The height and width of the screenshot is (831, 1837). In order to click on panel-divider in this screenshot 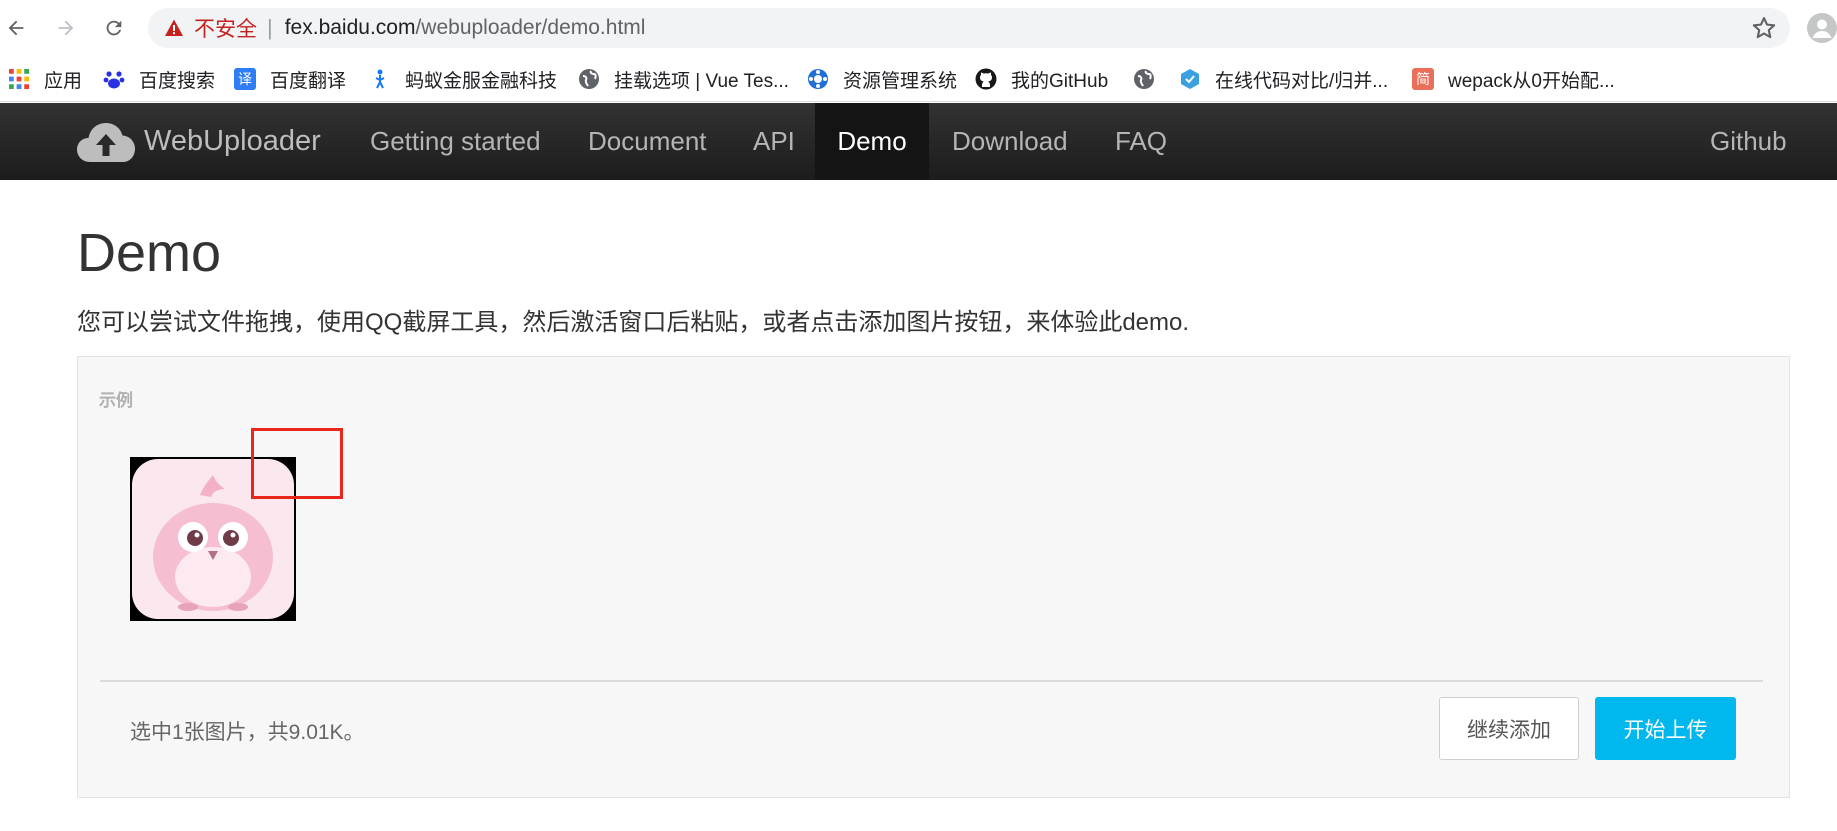, I will do `click(931, 681)`.